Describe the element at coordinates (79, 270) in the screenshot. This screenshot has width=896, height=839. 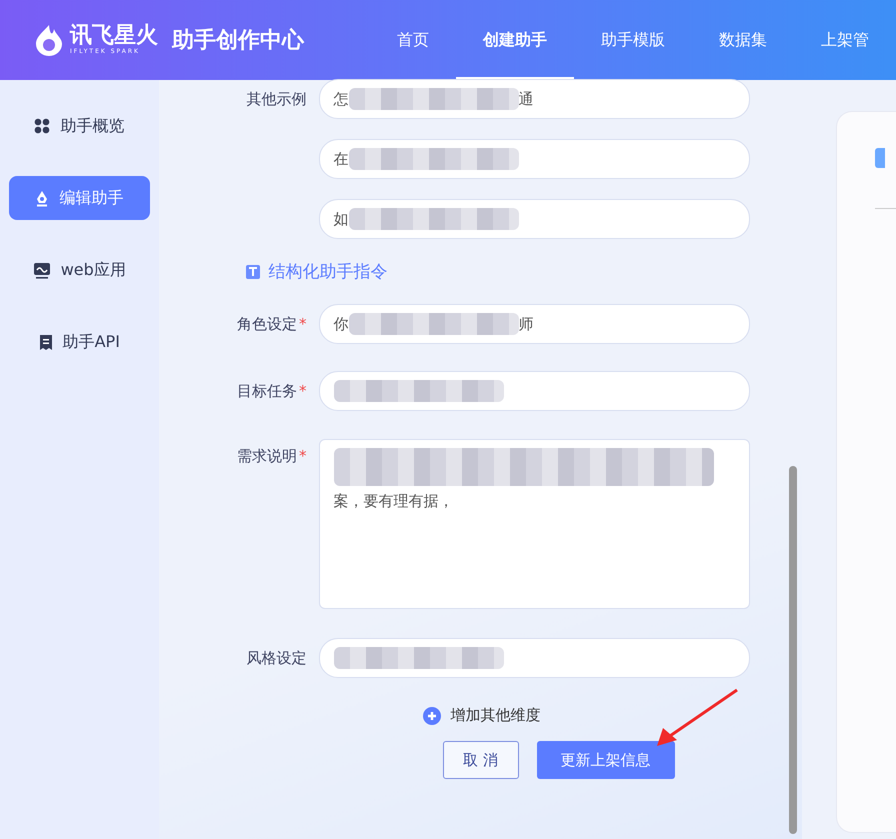
I see `sidebar-item: web应用` at that location.